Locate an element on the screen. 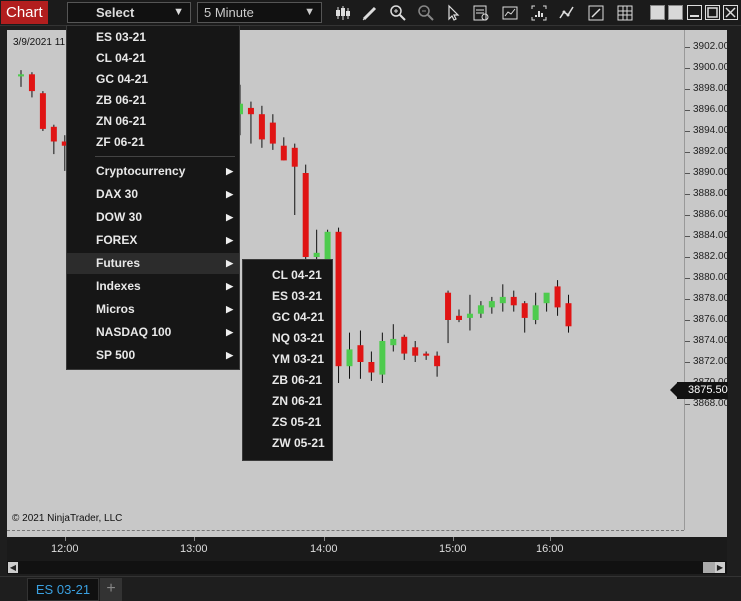 The image size is (741, 601). scroll-left-icon: ◀ is located at coordinates (13, 567).